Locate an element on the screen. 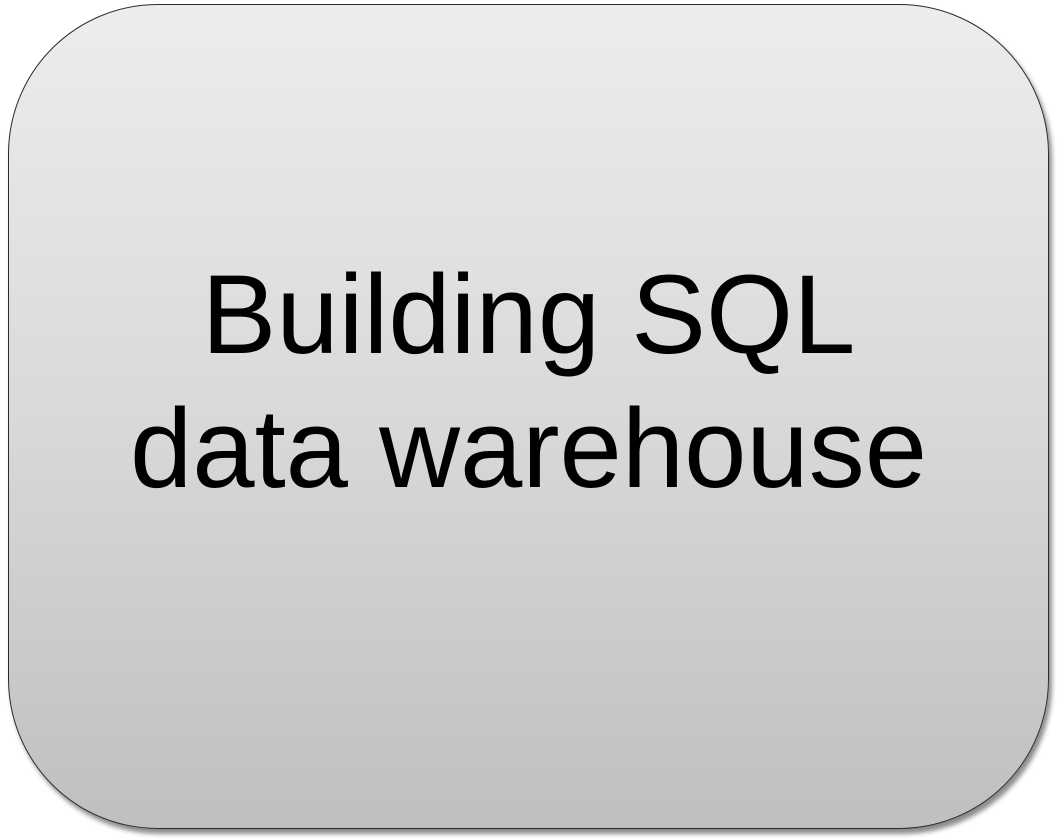 Image resolution: width=1059 pixels, height=840 pixels. label-line-2: data warehouse is located at coordinates (528, 448).